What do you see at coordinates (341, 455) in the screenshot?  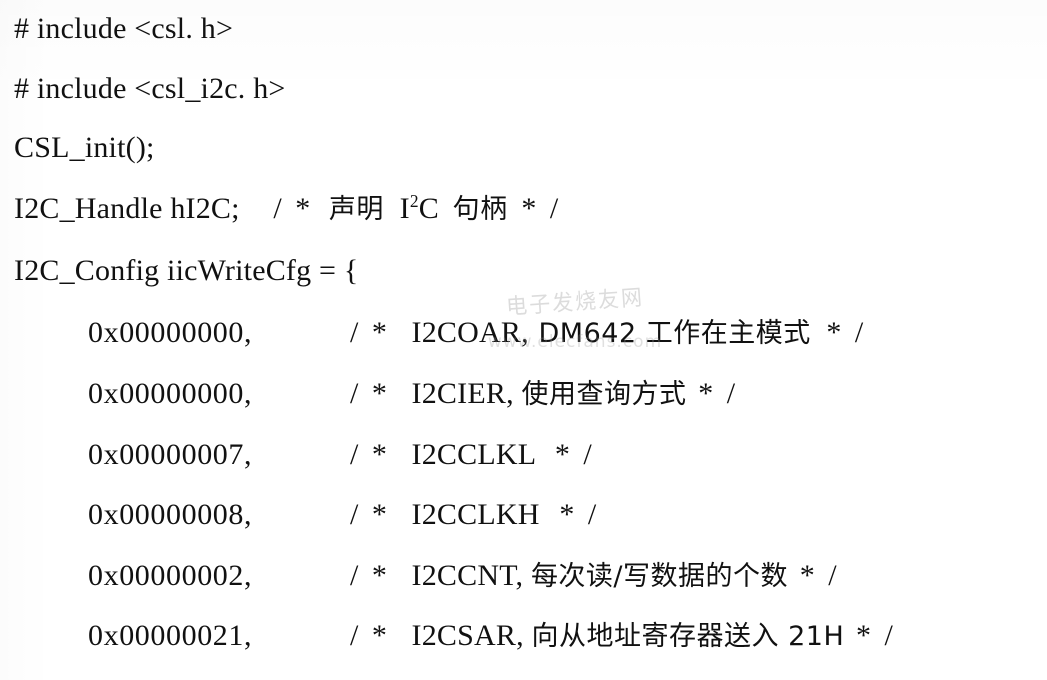 I see `code-line-member-i2cclkl: 0x00000007, / * I2CCLKL * /` at bounding box center [341, 455].